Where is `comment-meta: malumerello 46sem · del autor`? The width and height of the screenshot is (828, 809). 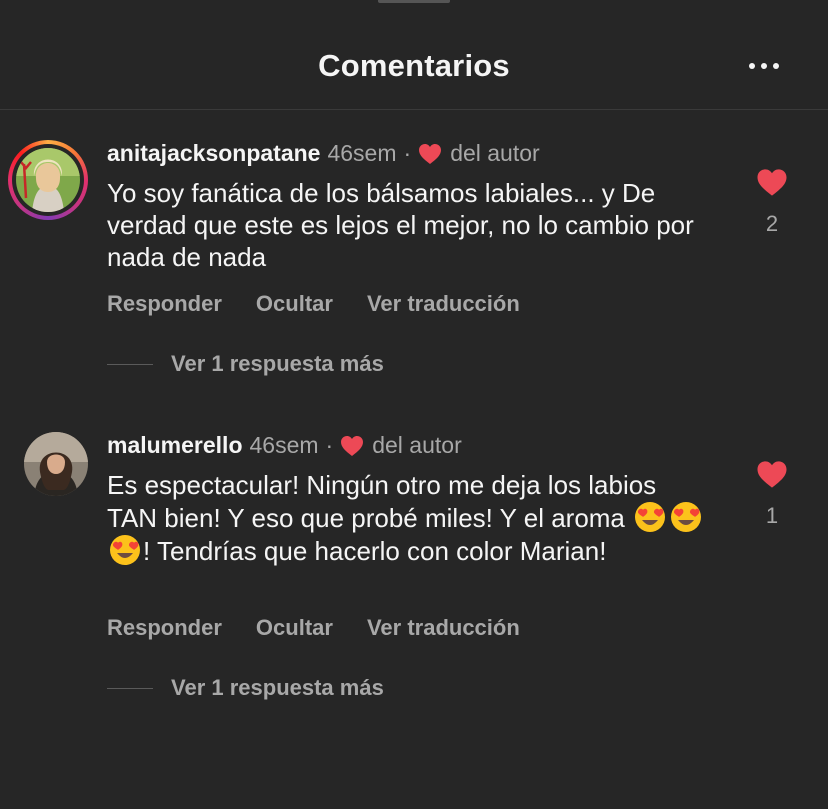 comment-meta: malumerello 46sem · del autor is located at coordinates (284, 445).